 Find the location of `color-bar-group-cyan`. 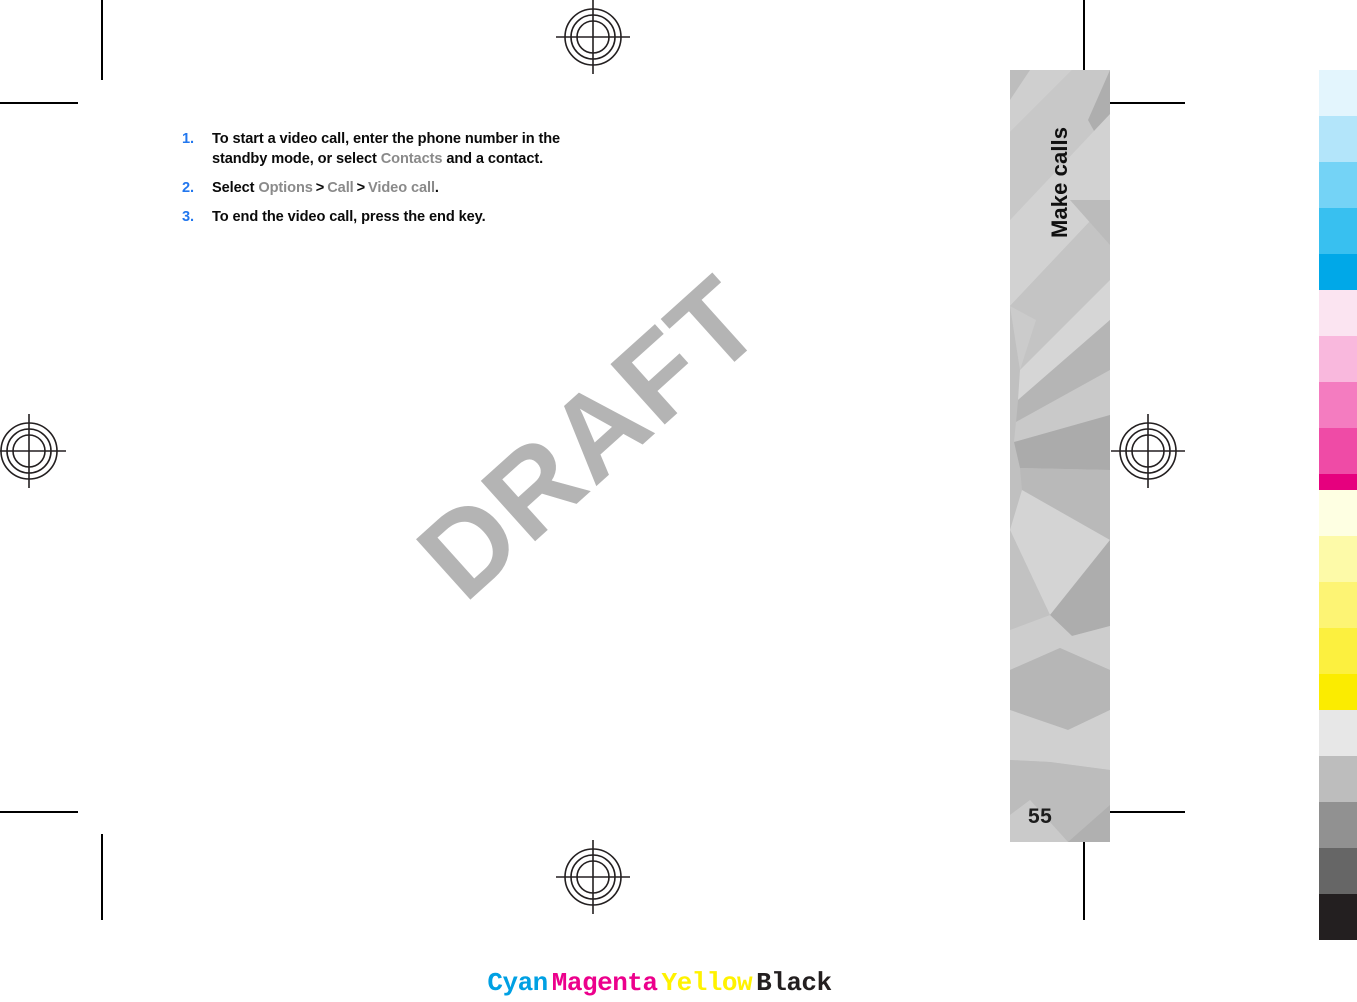

color-bar-group-cyan is located at coordinates (1338, 185).